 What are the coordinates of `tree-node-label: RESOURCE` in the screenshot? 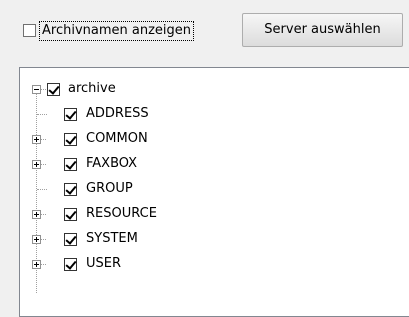 It's located at (121, 213).